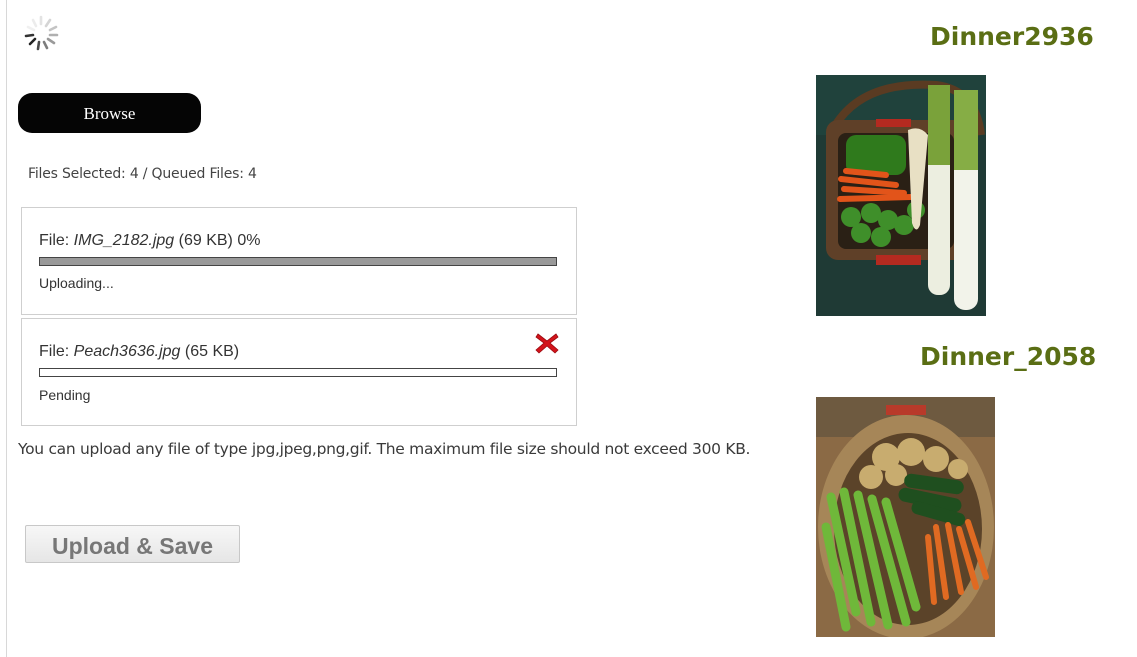 The height and width of the screenshot is (657, 1137). I want to click on file-name: IMG_2182.jpg, so click(124, 240).